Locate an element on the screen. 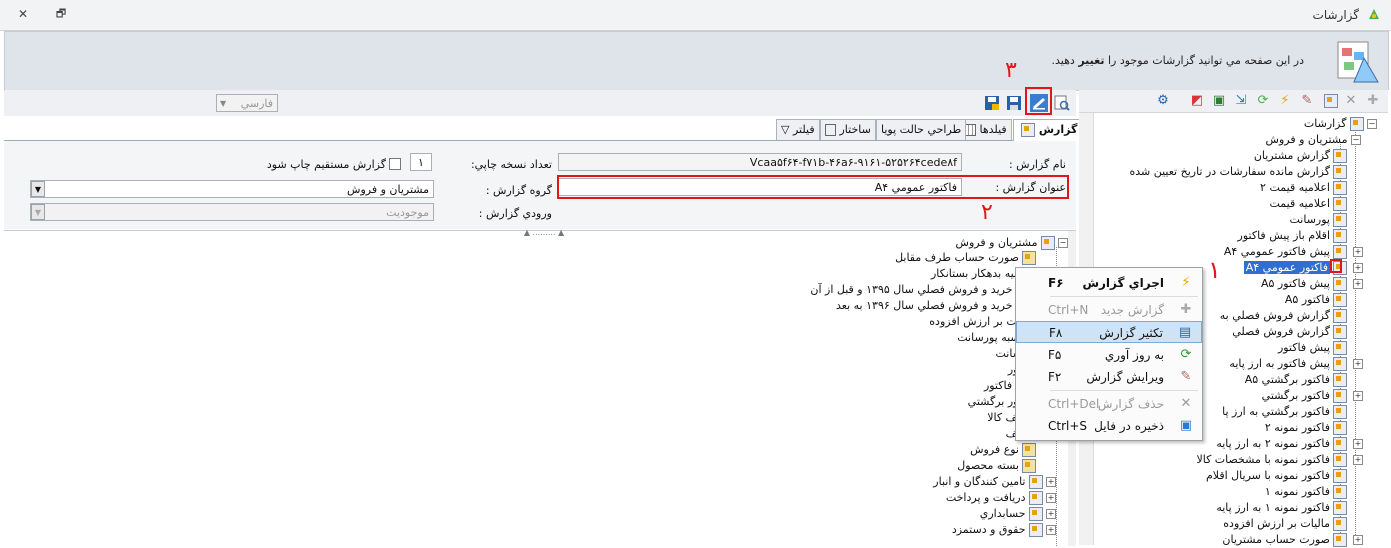 The width and height of the screenshot is (1391, 548). wrench-icon: ⚙ is located at coordinates (1163, 101).